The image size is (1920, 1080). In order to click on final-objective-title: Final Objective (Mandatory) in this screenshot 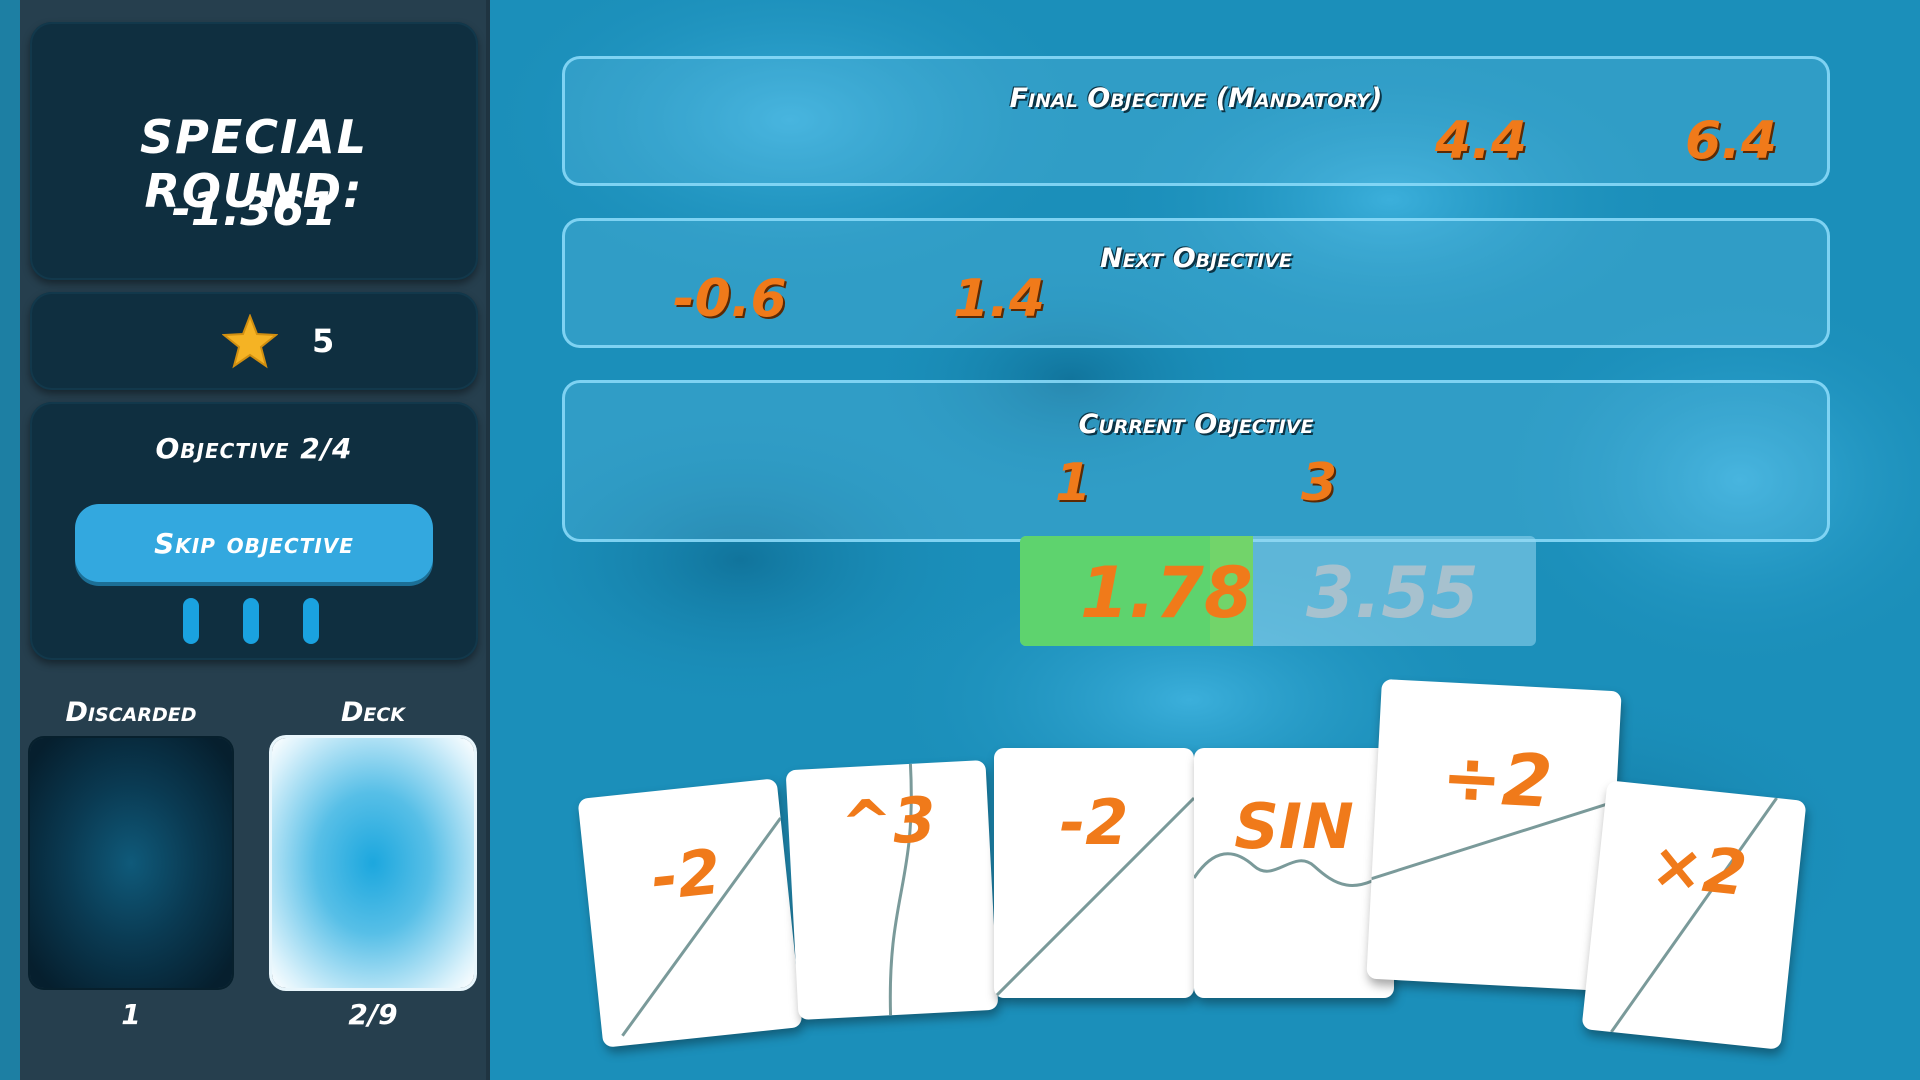, I will do `click(1196, 98)`.